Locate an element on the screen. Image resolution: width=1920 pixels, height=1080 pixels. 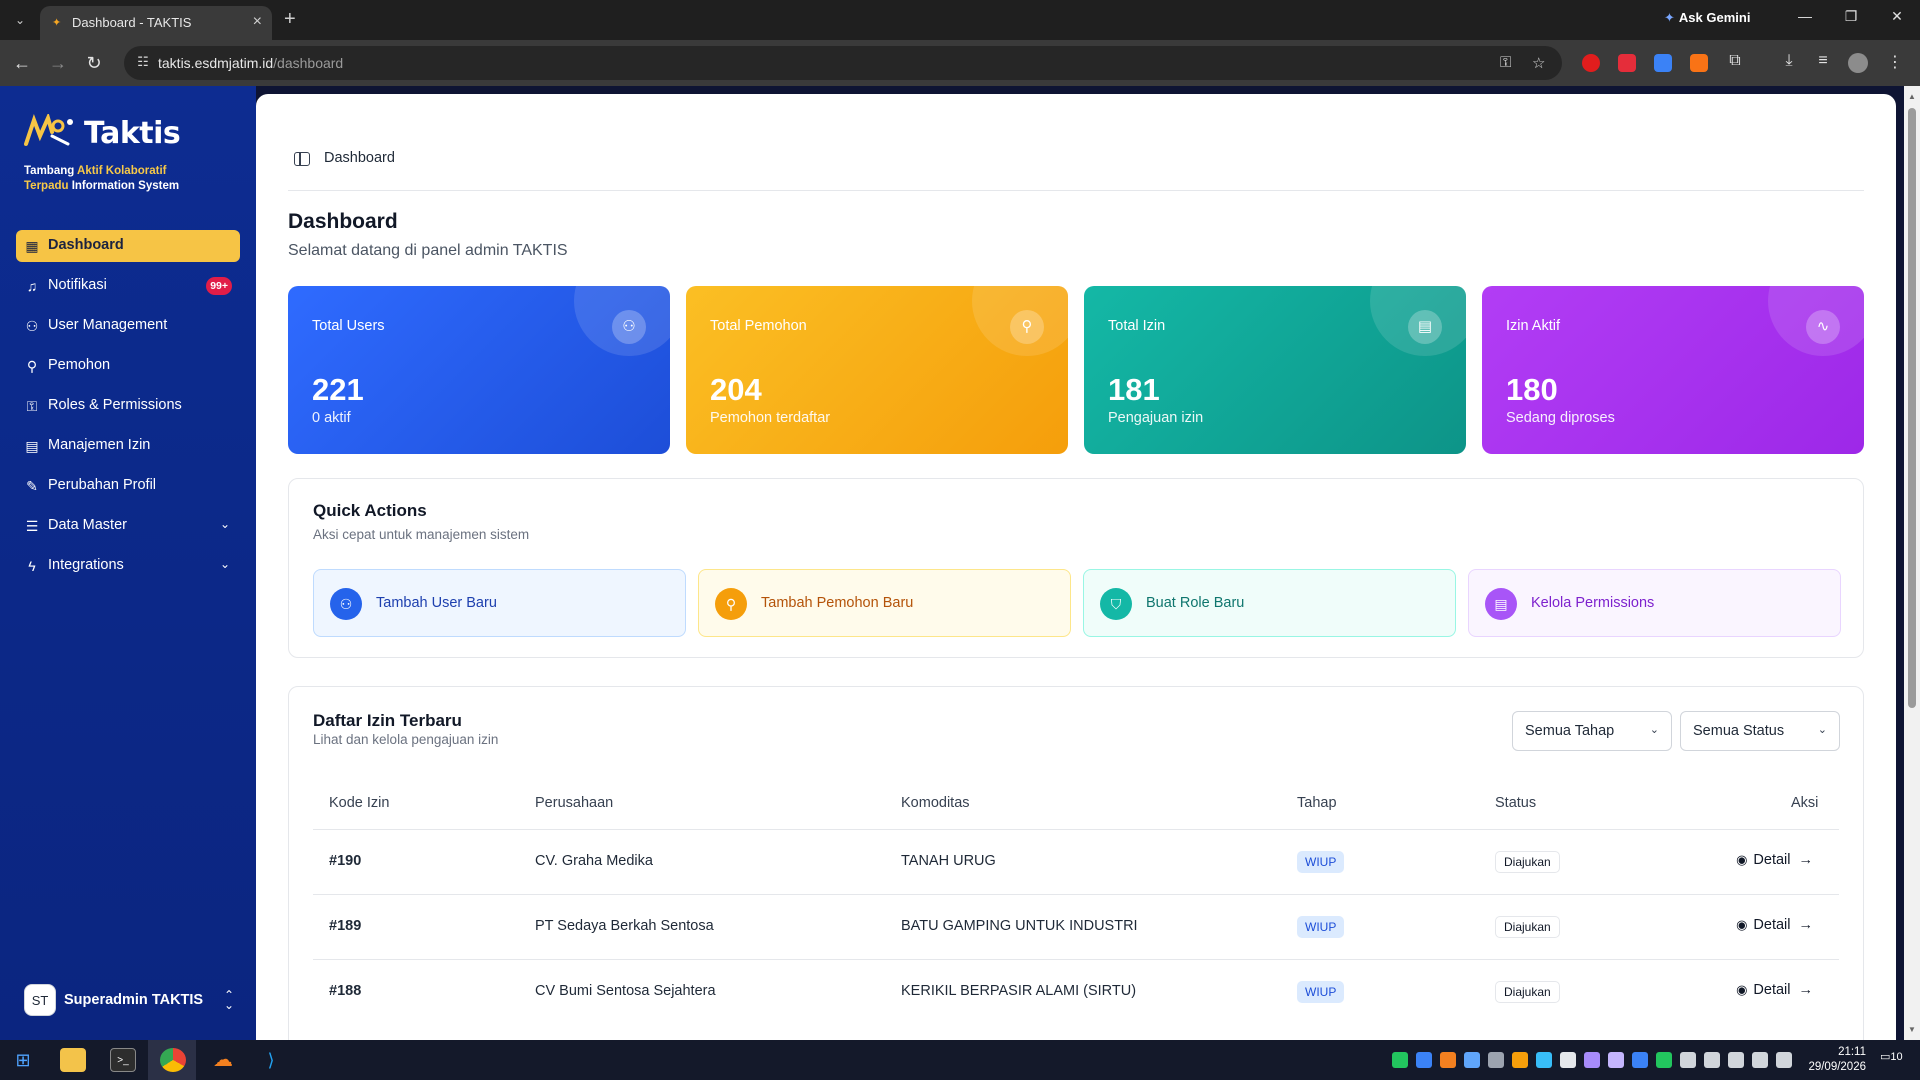
ask-gemini-button: ✦ Ask Gemini is located at coordinates (1707, 18).